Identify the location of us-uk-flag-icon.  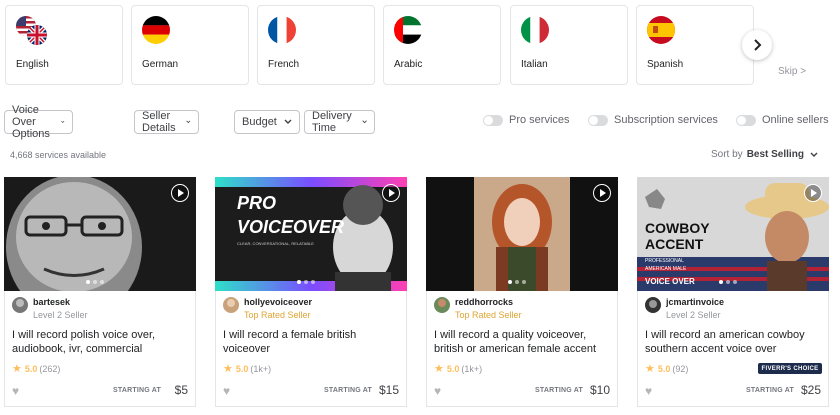
(31, 30).